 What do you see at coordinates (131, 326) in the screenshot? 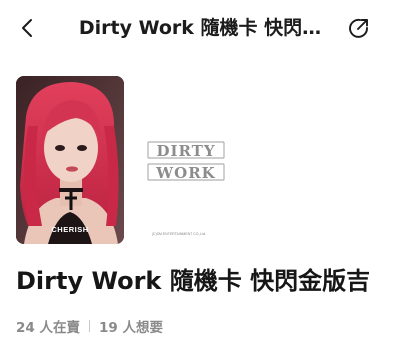
I see `wanters-count: 19 人想要` at bounding box center [131, 326].